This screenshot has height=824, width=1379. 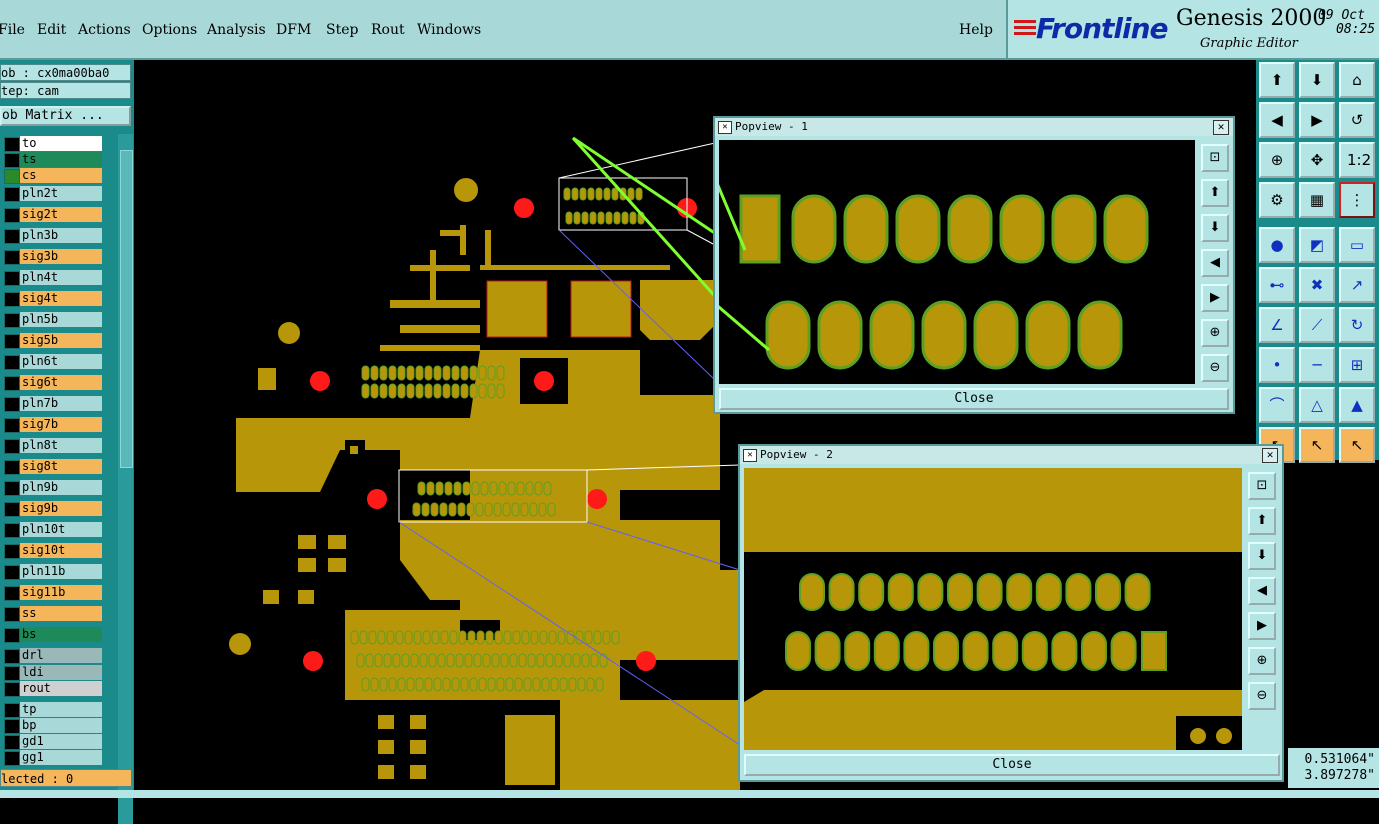 What do you see at coordinates (61, 235) in the screenshot?
I see `layer-name: pln3b` at bounding box center [61, 235].